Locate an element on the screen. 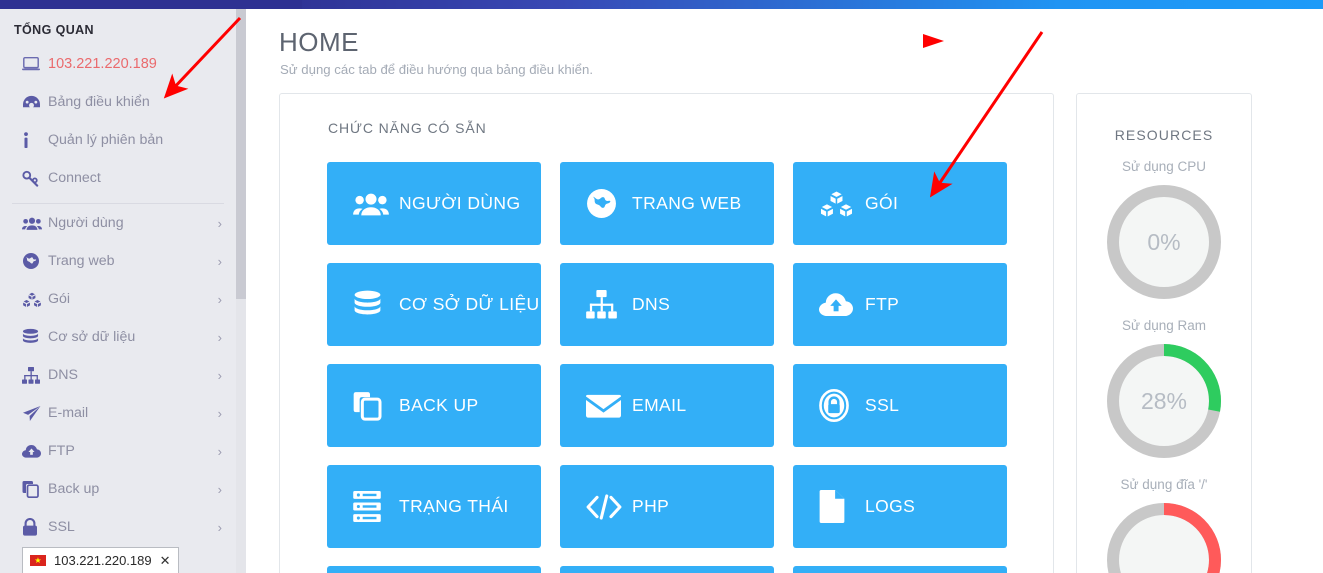 Image resolution: width=1323 pixels, height=573 pixels. envelope-icon is located at coordinates (609, 406).